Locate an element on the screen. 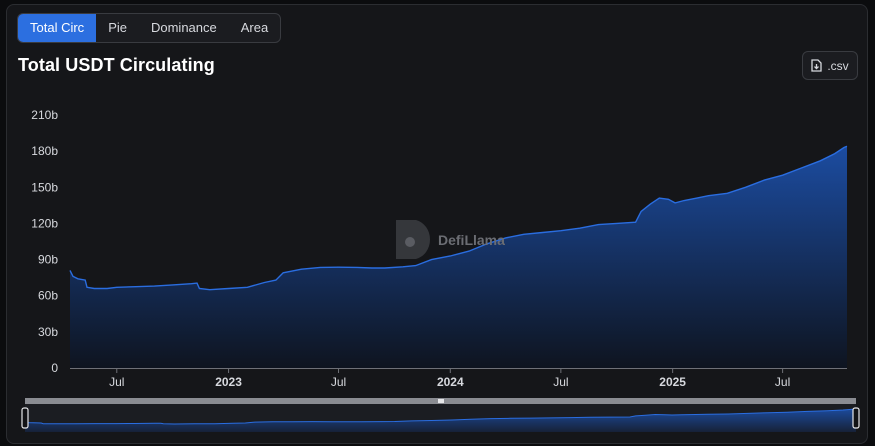 This screenshot has width=875, height=446. navigator-handle-right is located at coordinates (856, 418).